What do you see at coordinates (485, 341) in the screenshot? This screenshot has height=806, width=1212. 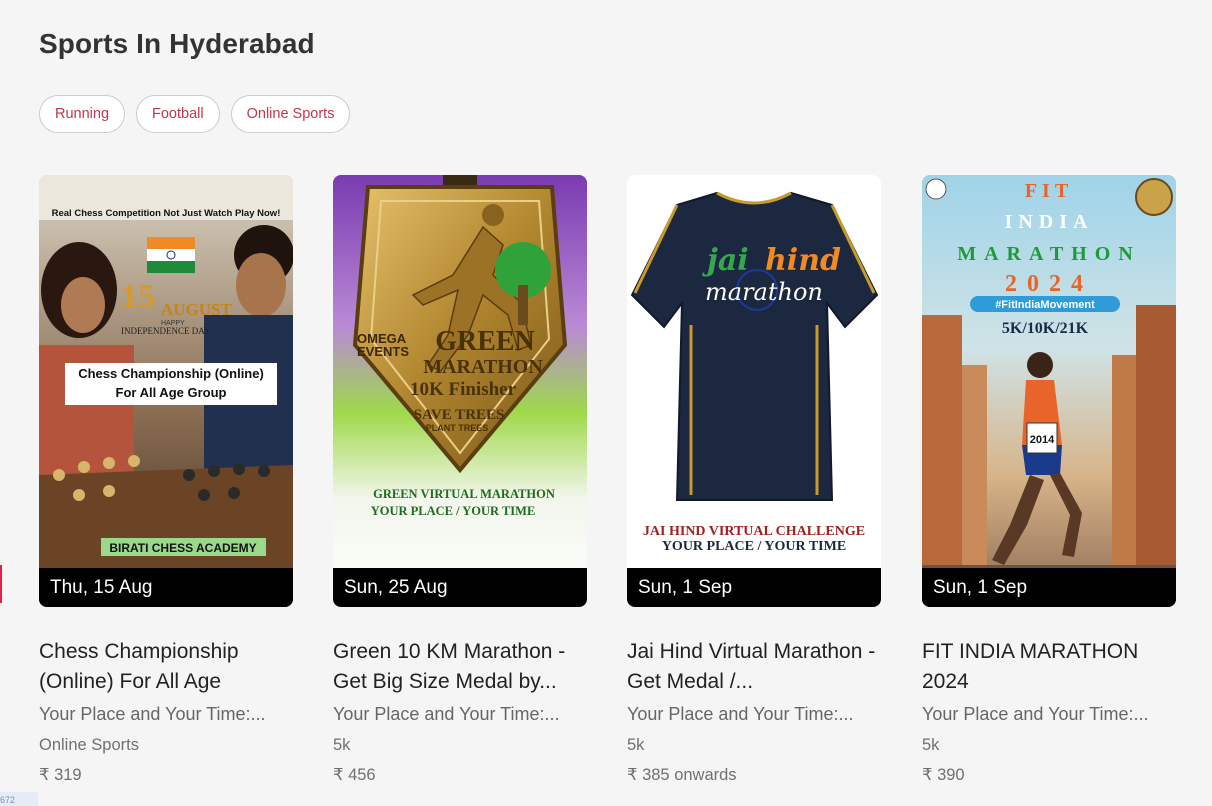 I see `poster-medal1: GREEN` at bounding box center [485, 341].